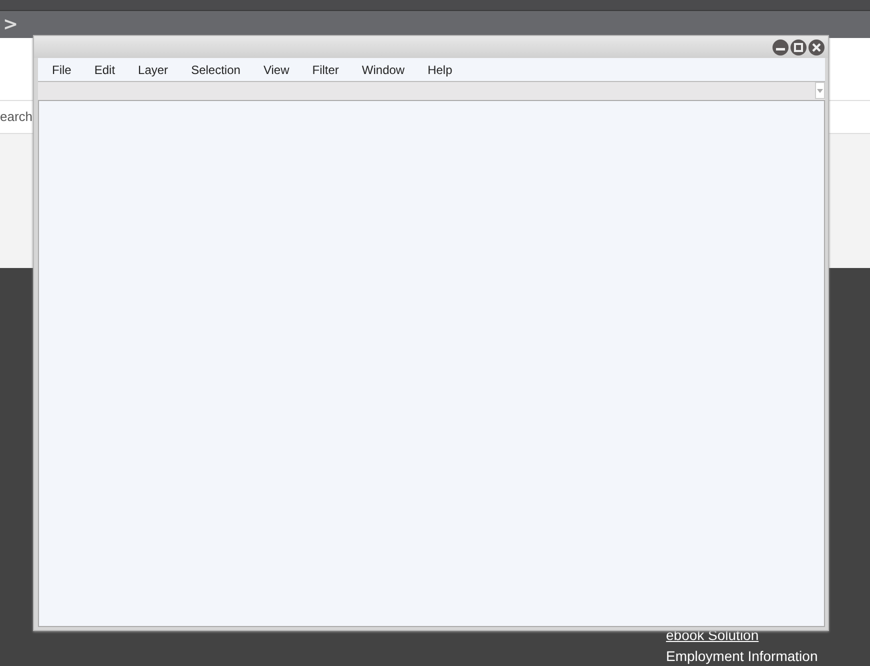  What do you see at coordinates (276, 69) in the screenshot?
I see `menu-item: View` at bounding box center [276, 69].